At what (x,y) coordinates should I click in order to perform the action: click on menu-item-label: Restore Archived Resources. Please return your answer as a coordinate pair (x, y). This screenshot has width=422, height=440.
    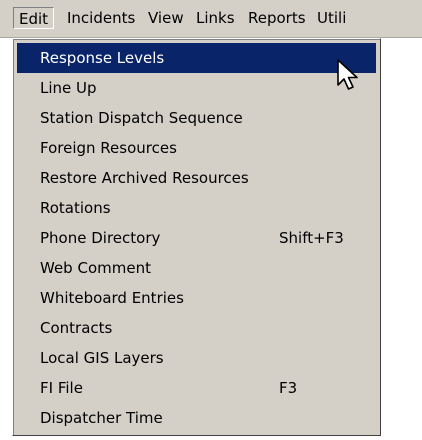
    Looking at the image, I should click on (144, 178).